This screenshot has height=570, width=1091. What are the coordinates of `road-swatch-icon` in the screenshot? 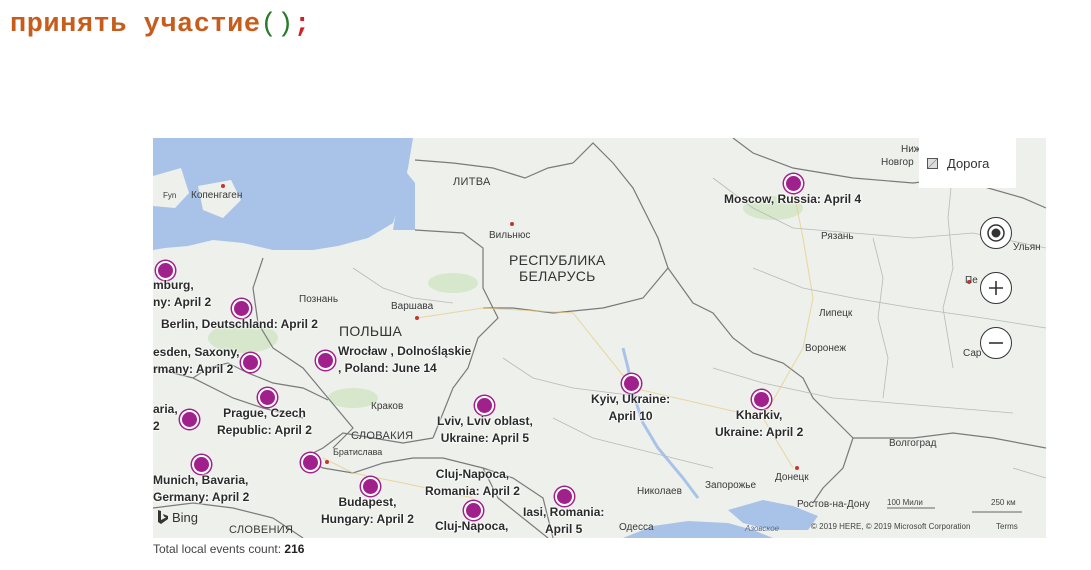 It's located at (932, 163).